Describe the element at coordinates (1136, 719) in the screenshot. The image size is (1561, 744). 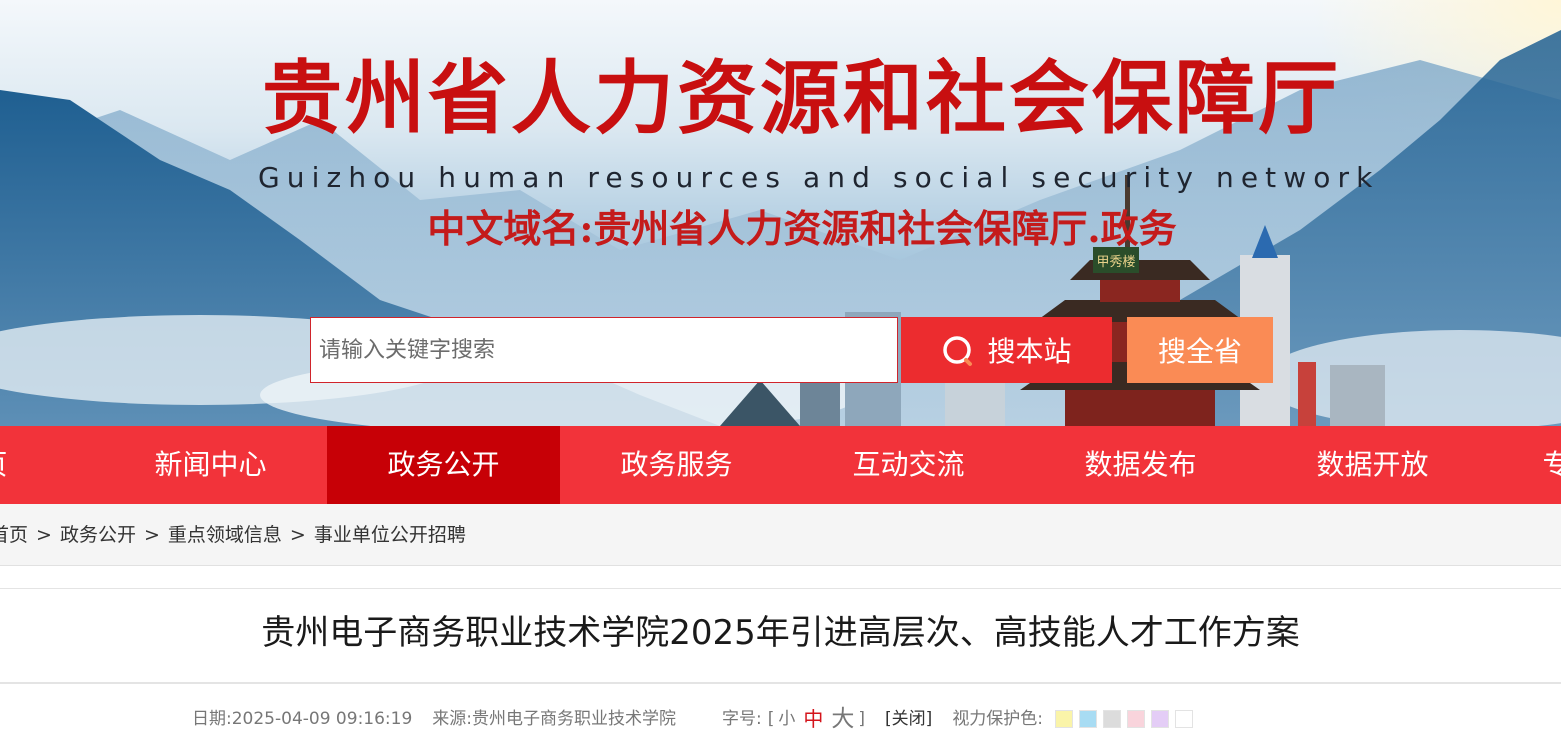
I see `eye-care-swatch-pink` at that location.